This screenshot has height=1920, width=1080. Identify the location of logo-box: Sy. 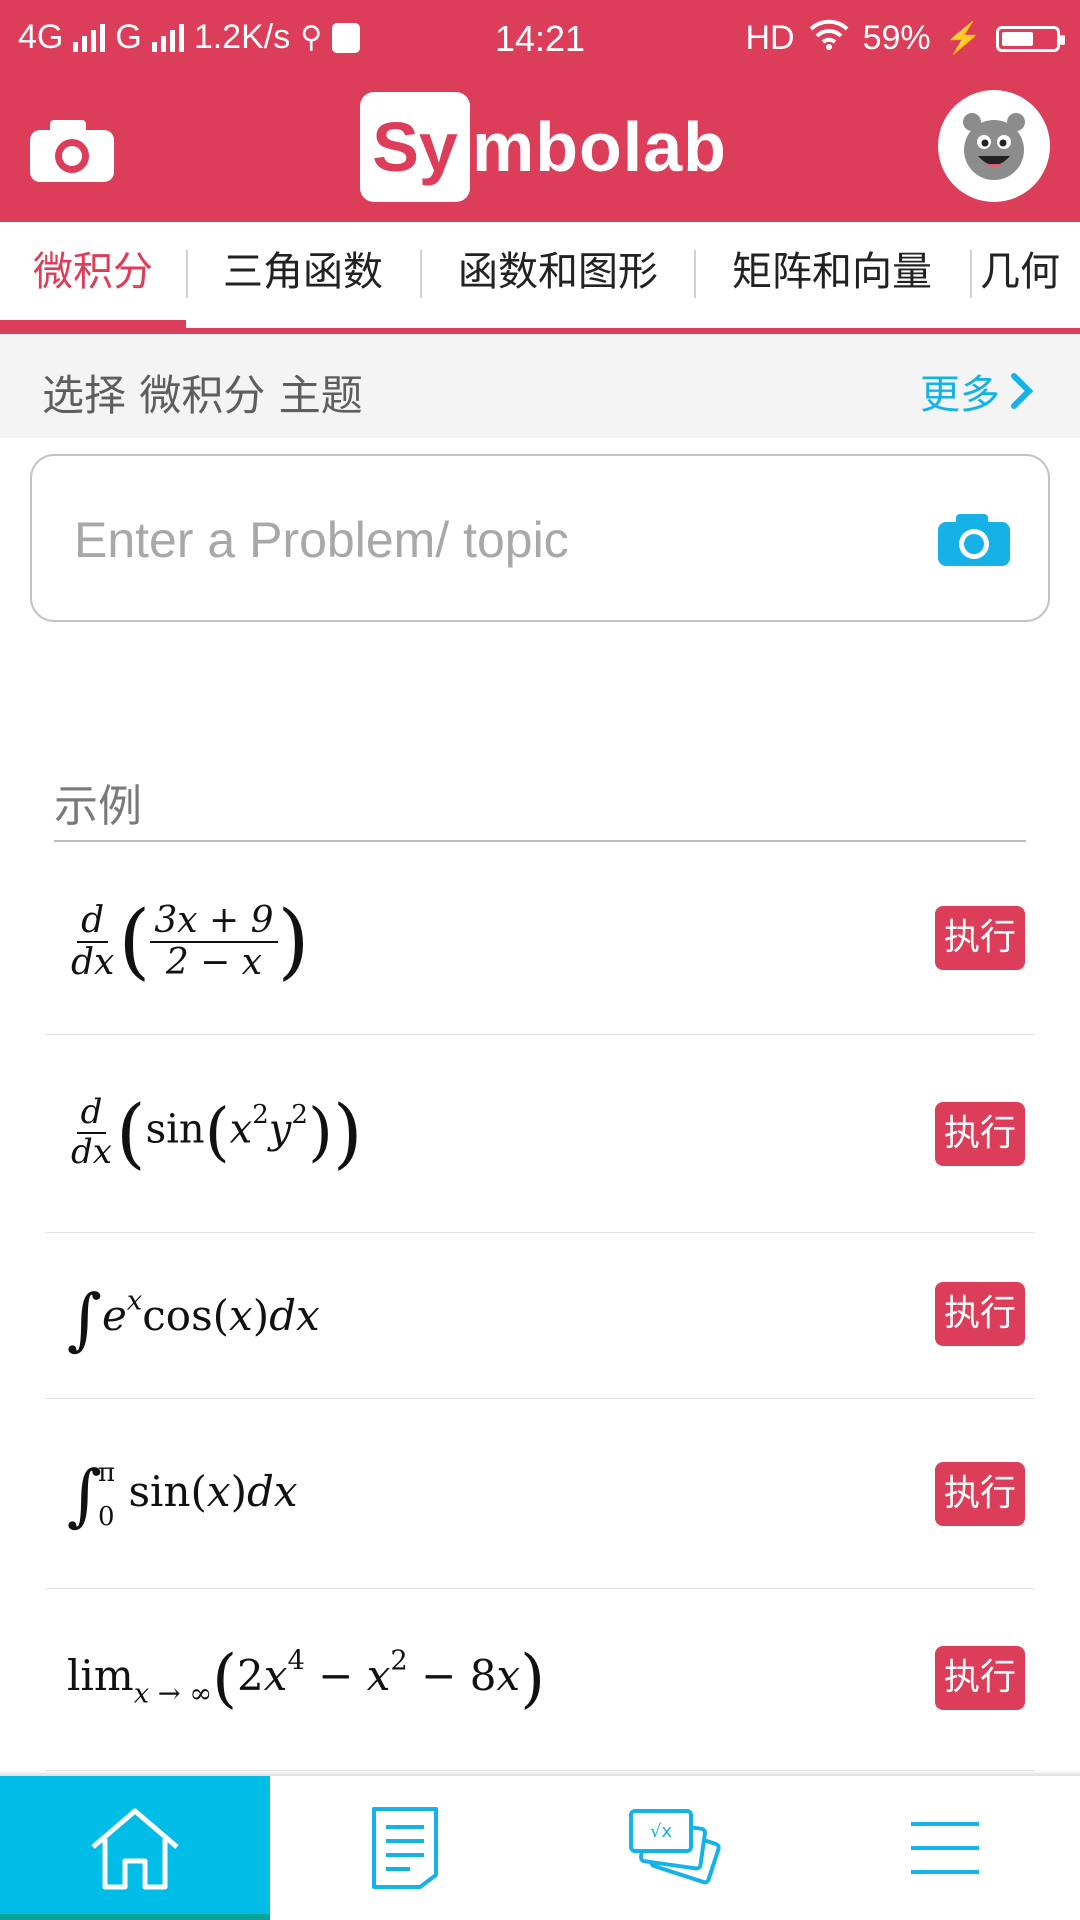
(415, 147).